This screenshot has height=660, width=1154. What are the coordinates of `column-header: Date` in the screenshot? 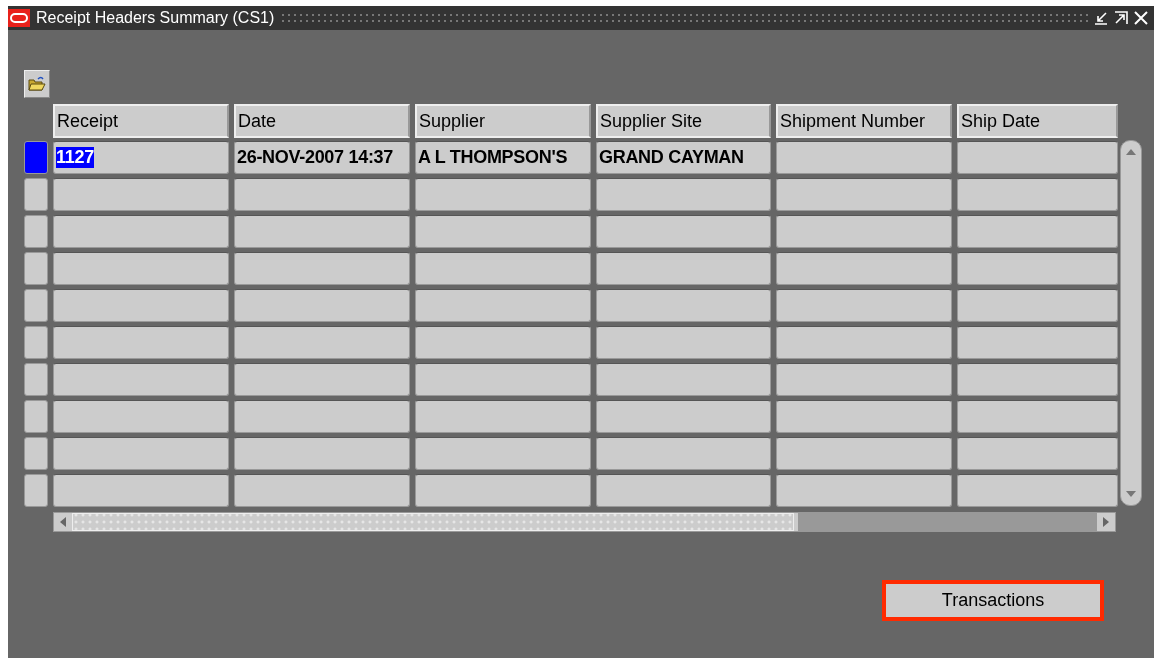 It's located at (322, 121).